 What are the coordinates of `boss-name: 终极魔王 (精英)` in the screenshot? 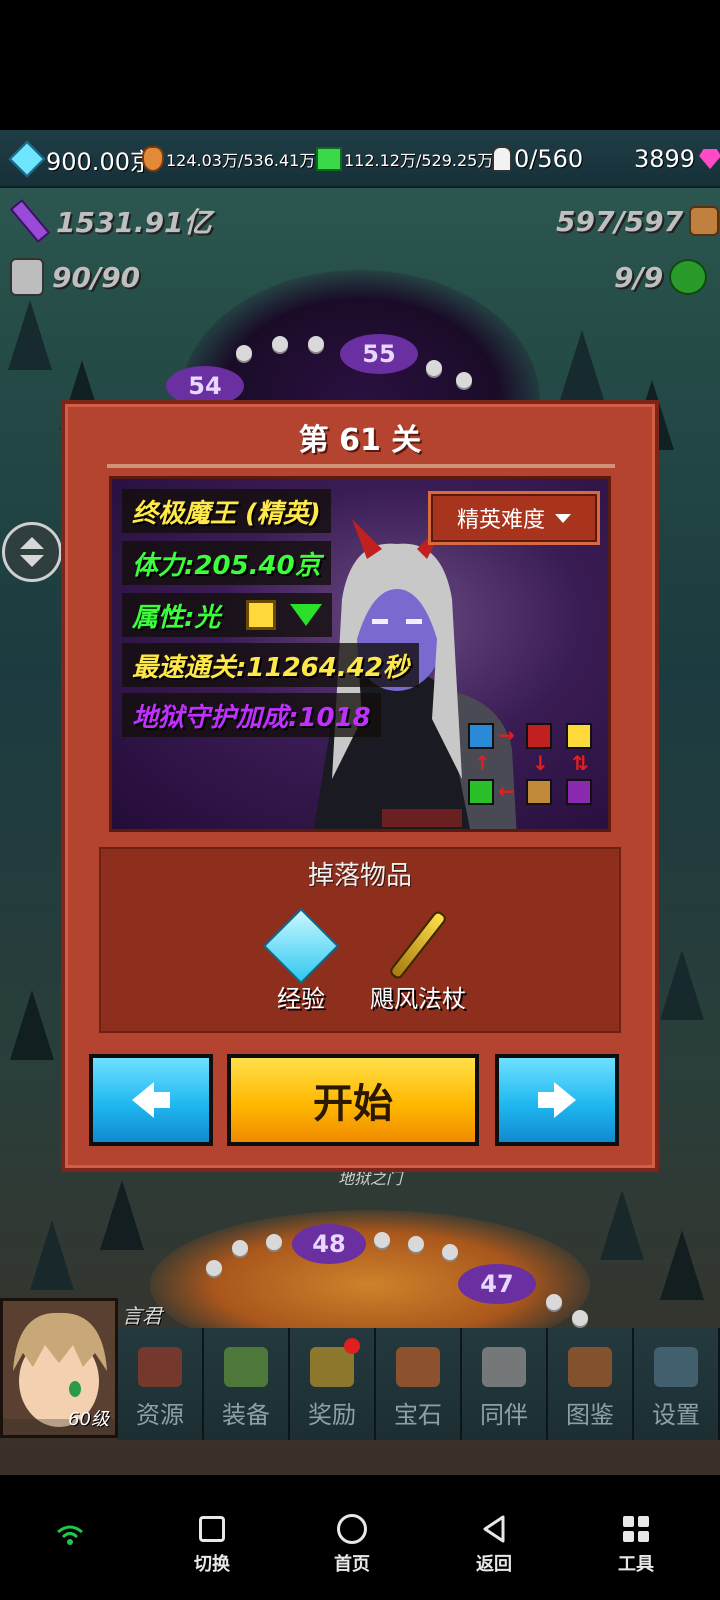 It's located at (226, 511).